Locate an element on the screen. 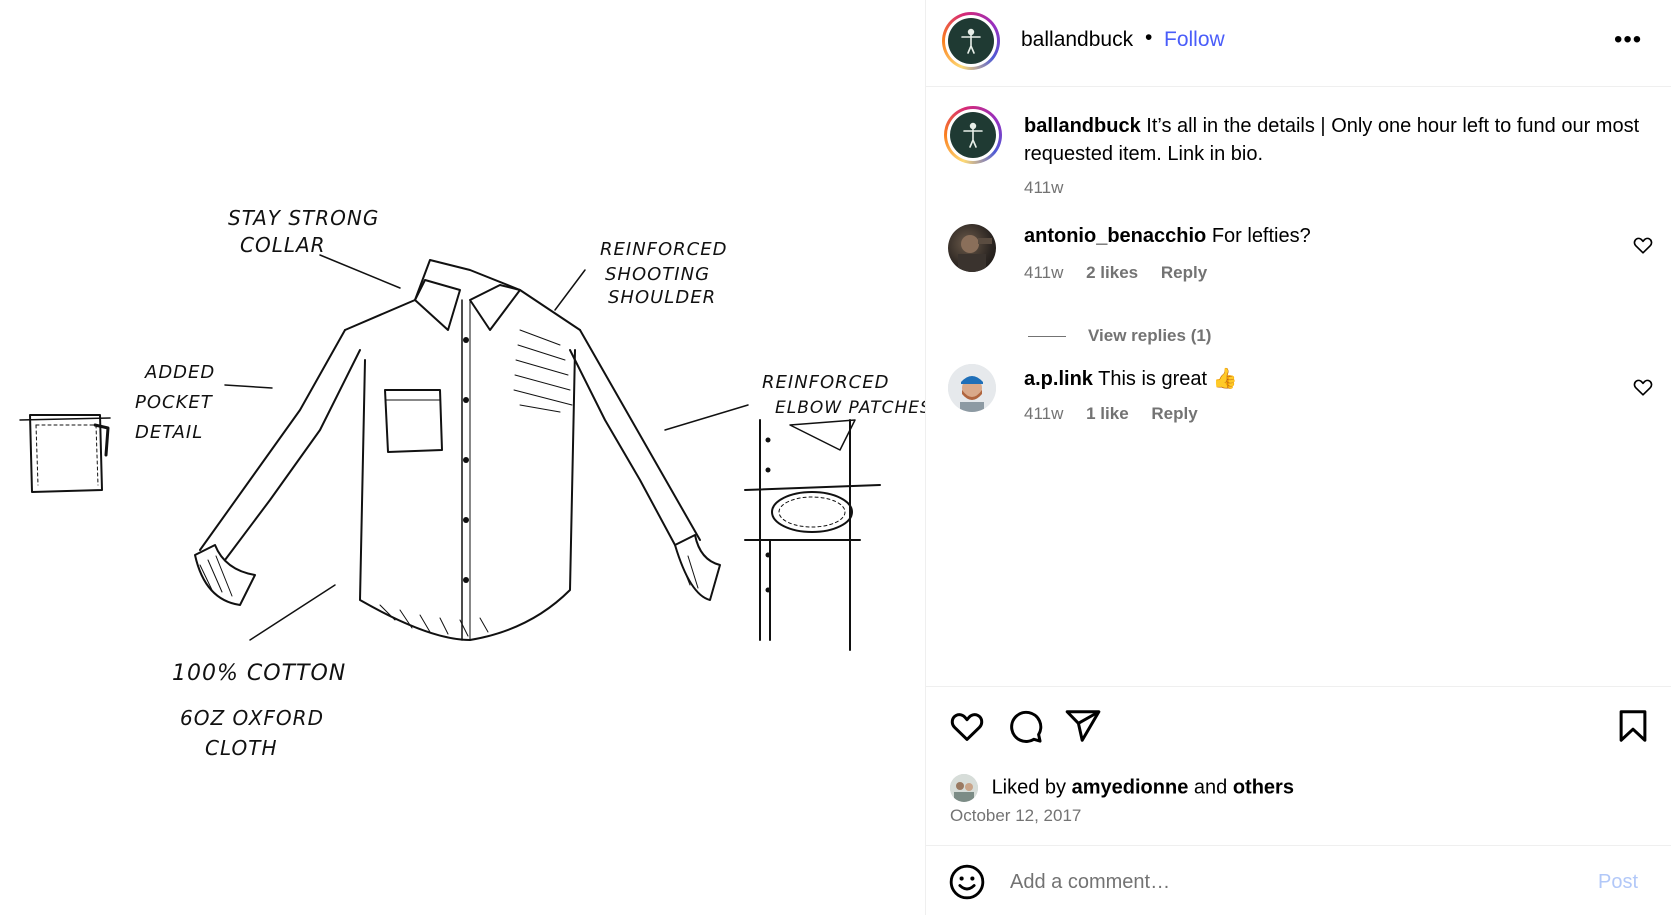 The image size is (1671, 915). sketch-label-elbow: REINFORCED is located at coordinates (825, 382).